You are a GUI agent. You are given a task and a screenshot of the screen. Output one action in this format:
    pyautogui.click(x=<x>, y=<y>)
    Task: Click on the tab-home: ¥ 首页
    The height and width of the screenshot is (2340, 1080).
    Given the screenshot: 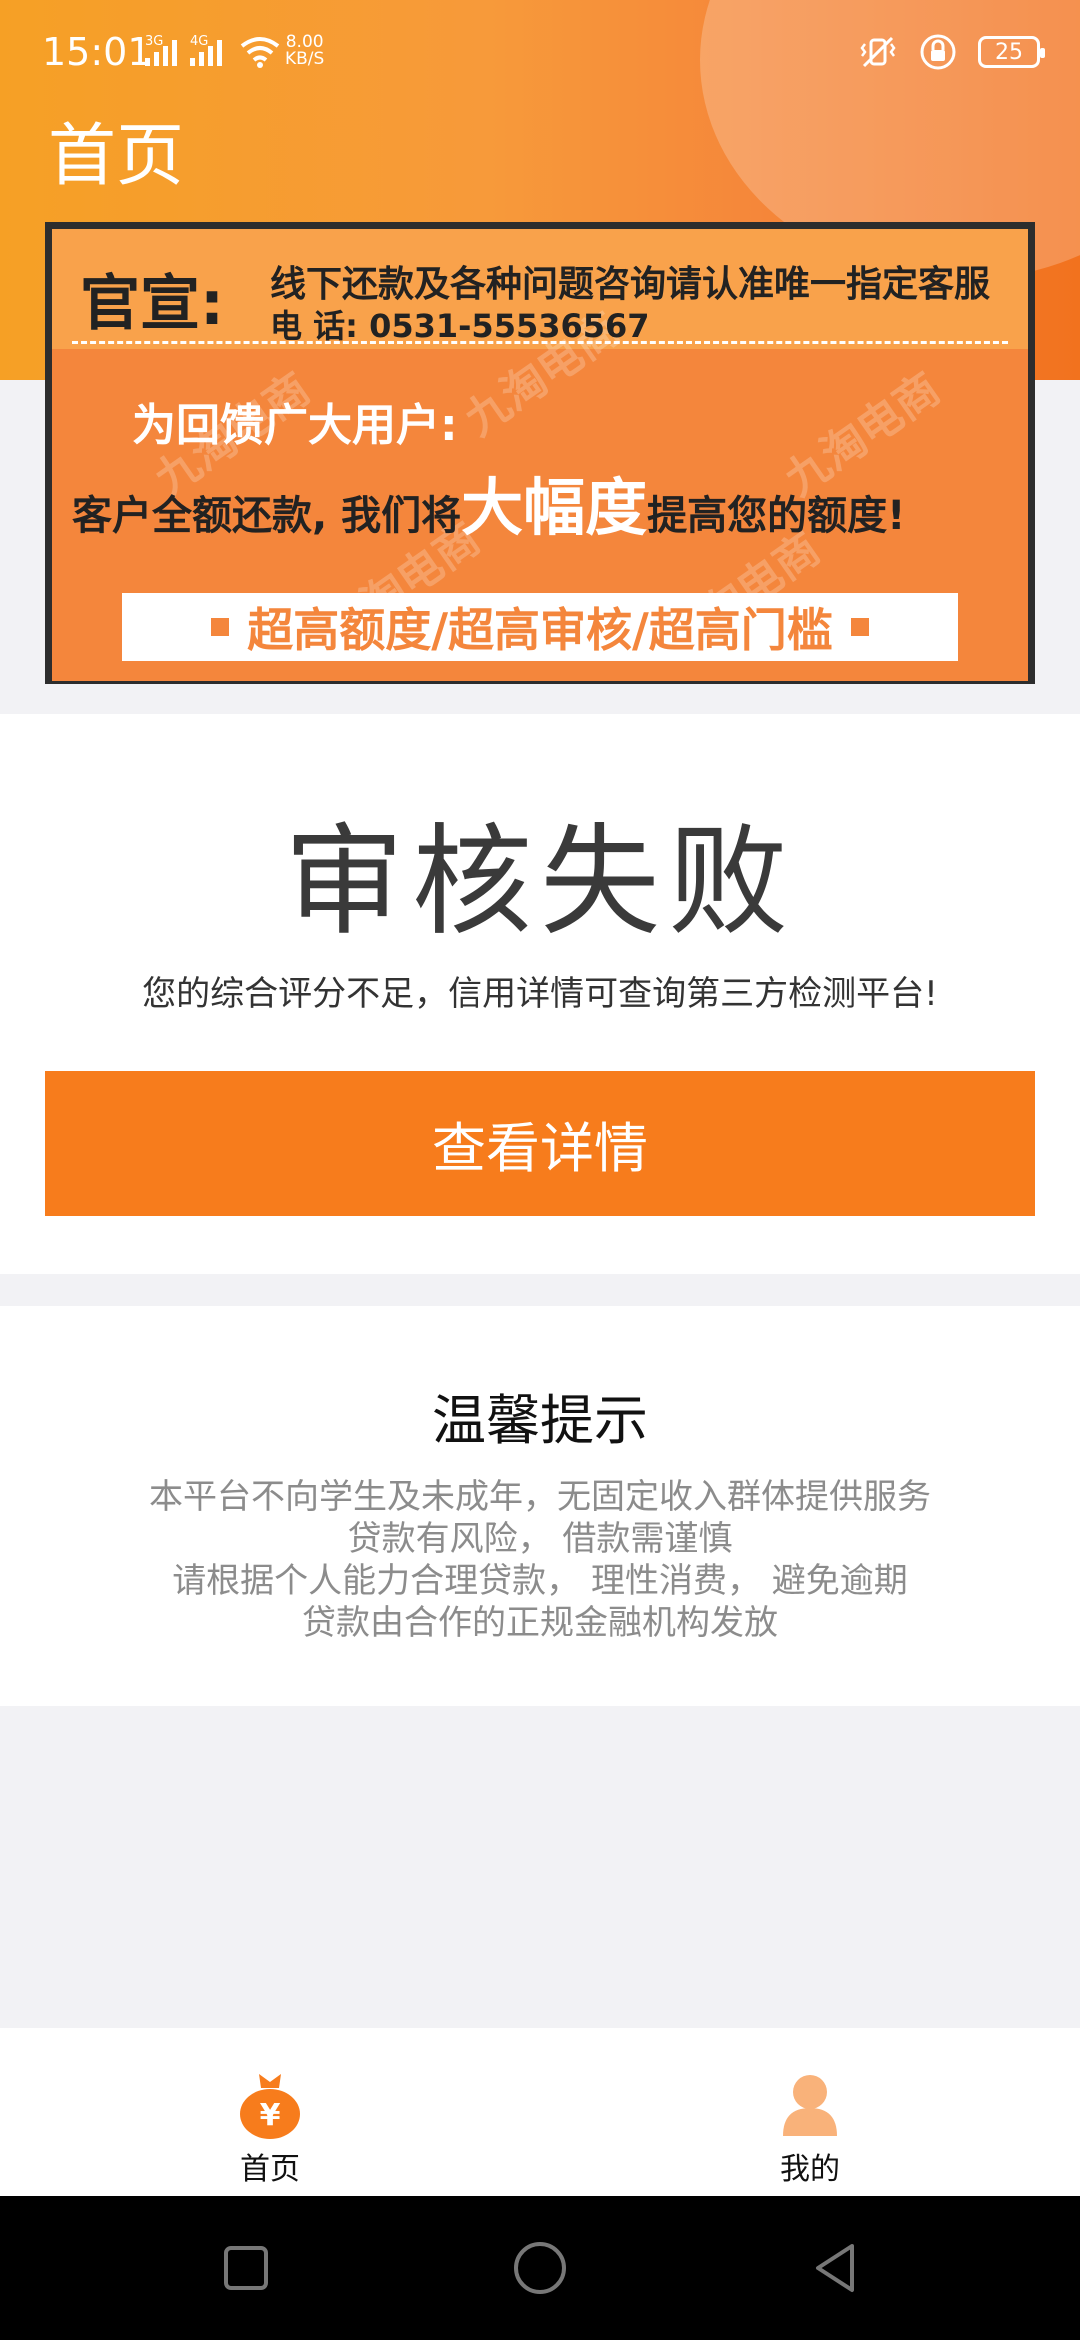 What is the action you would take?
    pyautogui.click(x=270, y=2112)
    